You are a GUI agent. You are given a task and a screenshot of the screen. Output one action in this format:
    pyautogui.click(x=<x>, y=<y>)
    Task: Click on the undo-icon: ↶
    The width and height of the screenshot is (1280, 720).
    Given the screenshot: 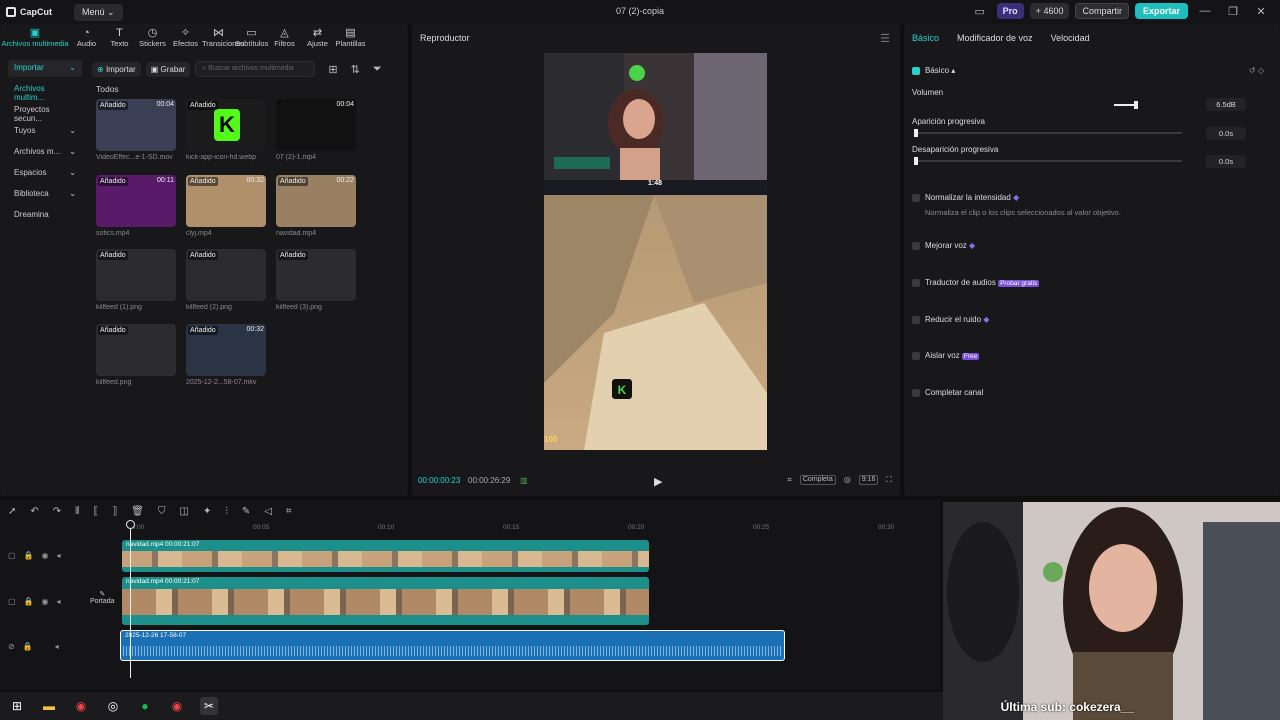 What is the action you would take?
    pyautogui.click(x=34, y=511)
    